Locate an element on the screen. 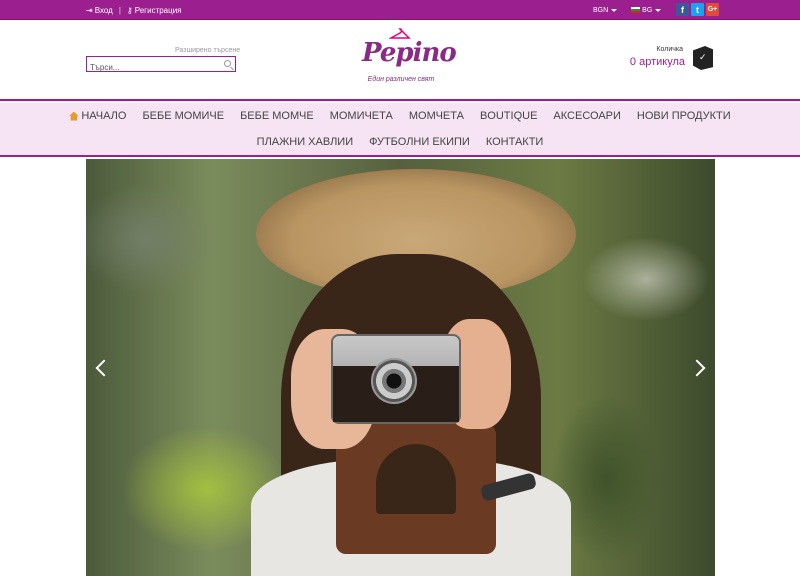  logo-tagline: Един различен свят is located at coordinates (401, 79).